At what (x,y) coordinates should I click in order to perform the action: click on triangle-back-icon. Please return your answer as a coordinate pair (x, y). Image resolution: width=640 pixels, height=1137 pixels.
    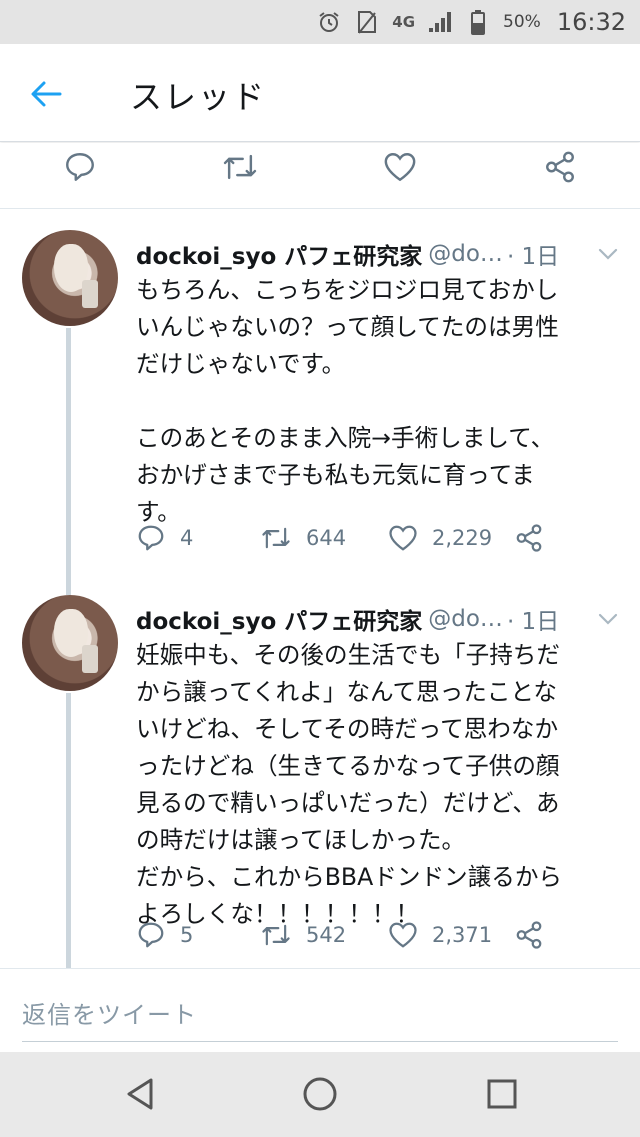
    Looking at the image, I should click on (140, 1094).